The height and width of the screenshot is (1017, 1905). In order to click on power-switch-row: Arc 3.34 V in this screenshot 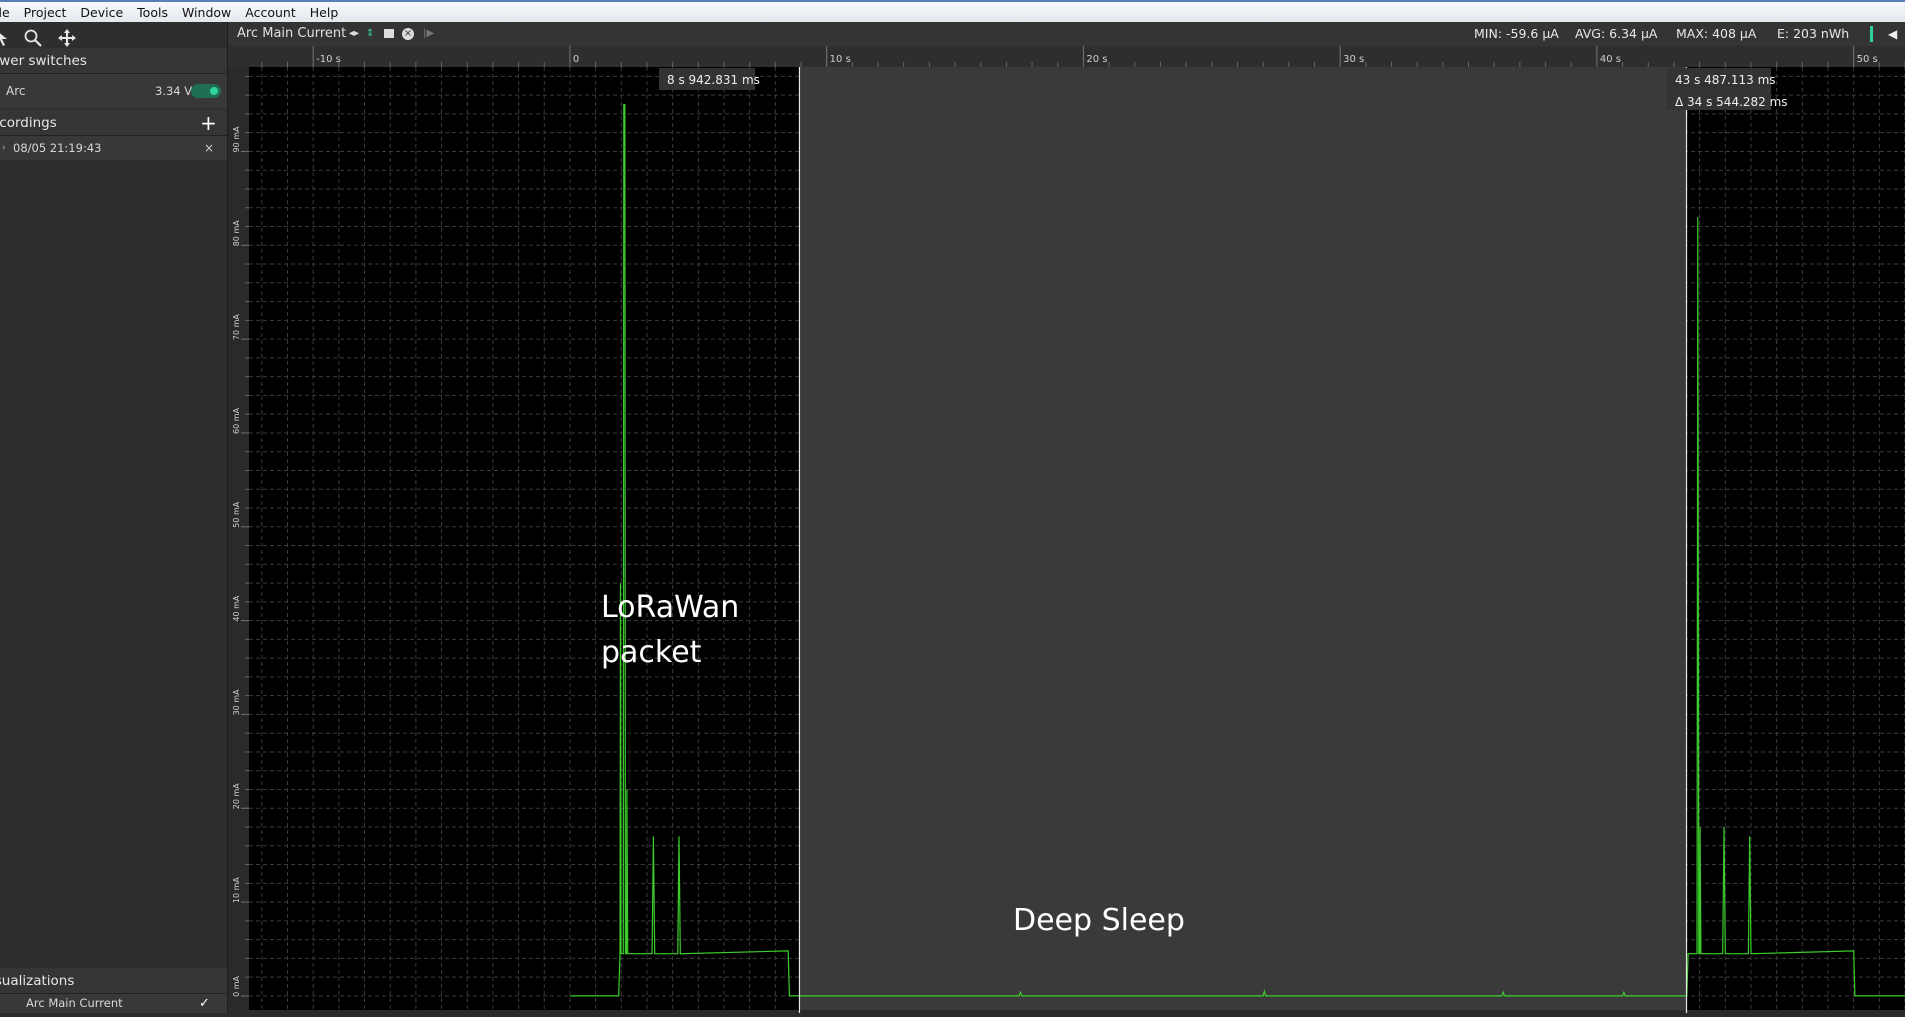, I will do `click(113, 91)`.